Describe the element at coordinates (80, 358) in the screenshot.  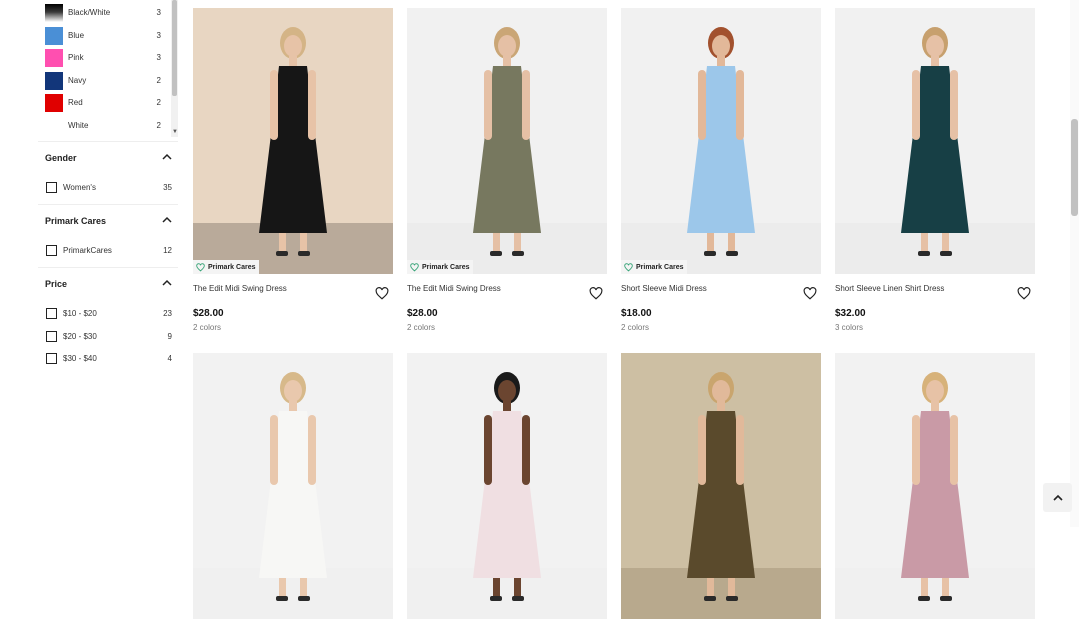
I see `option-label: $30 - $40` at that location.